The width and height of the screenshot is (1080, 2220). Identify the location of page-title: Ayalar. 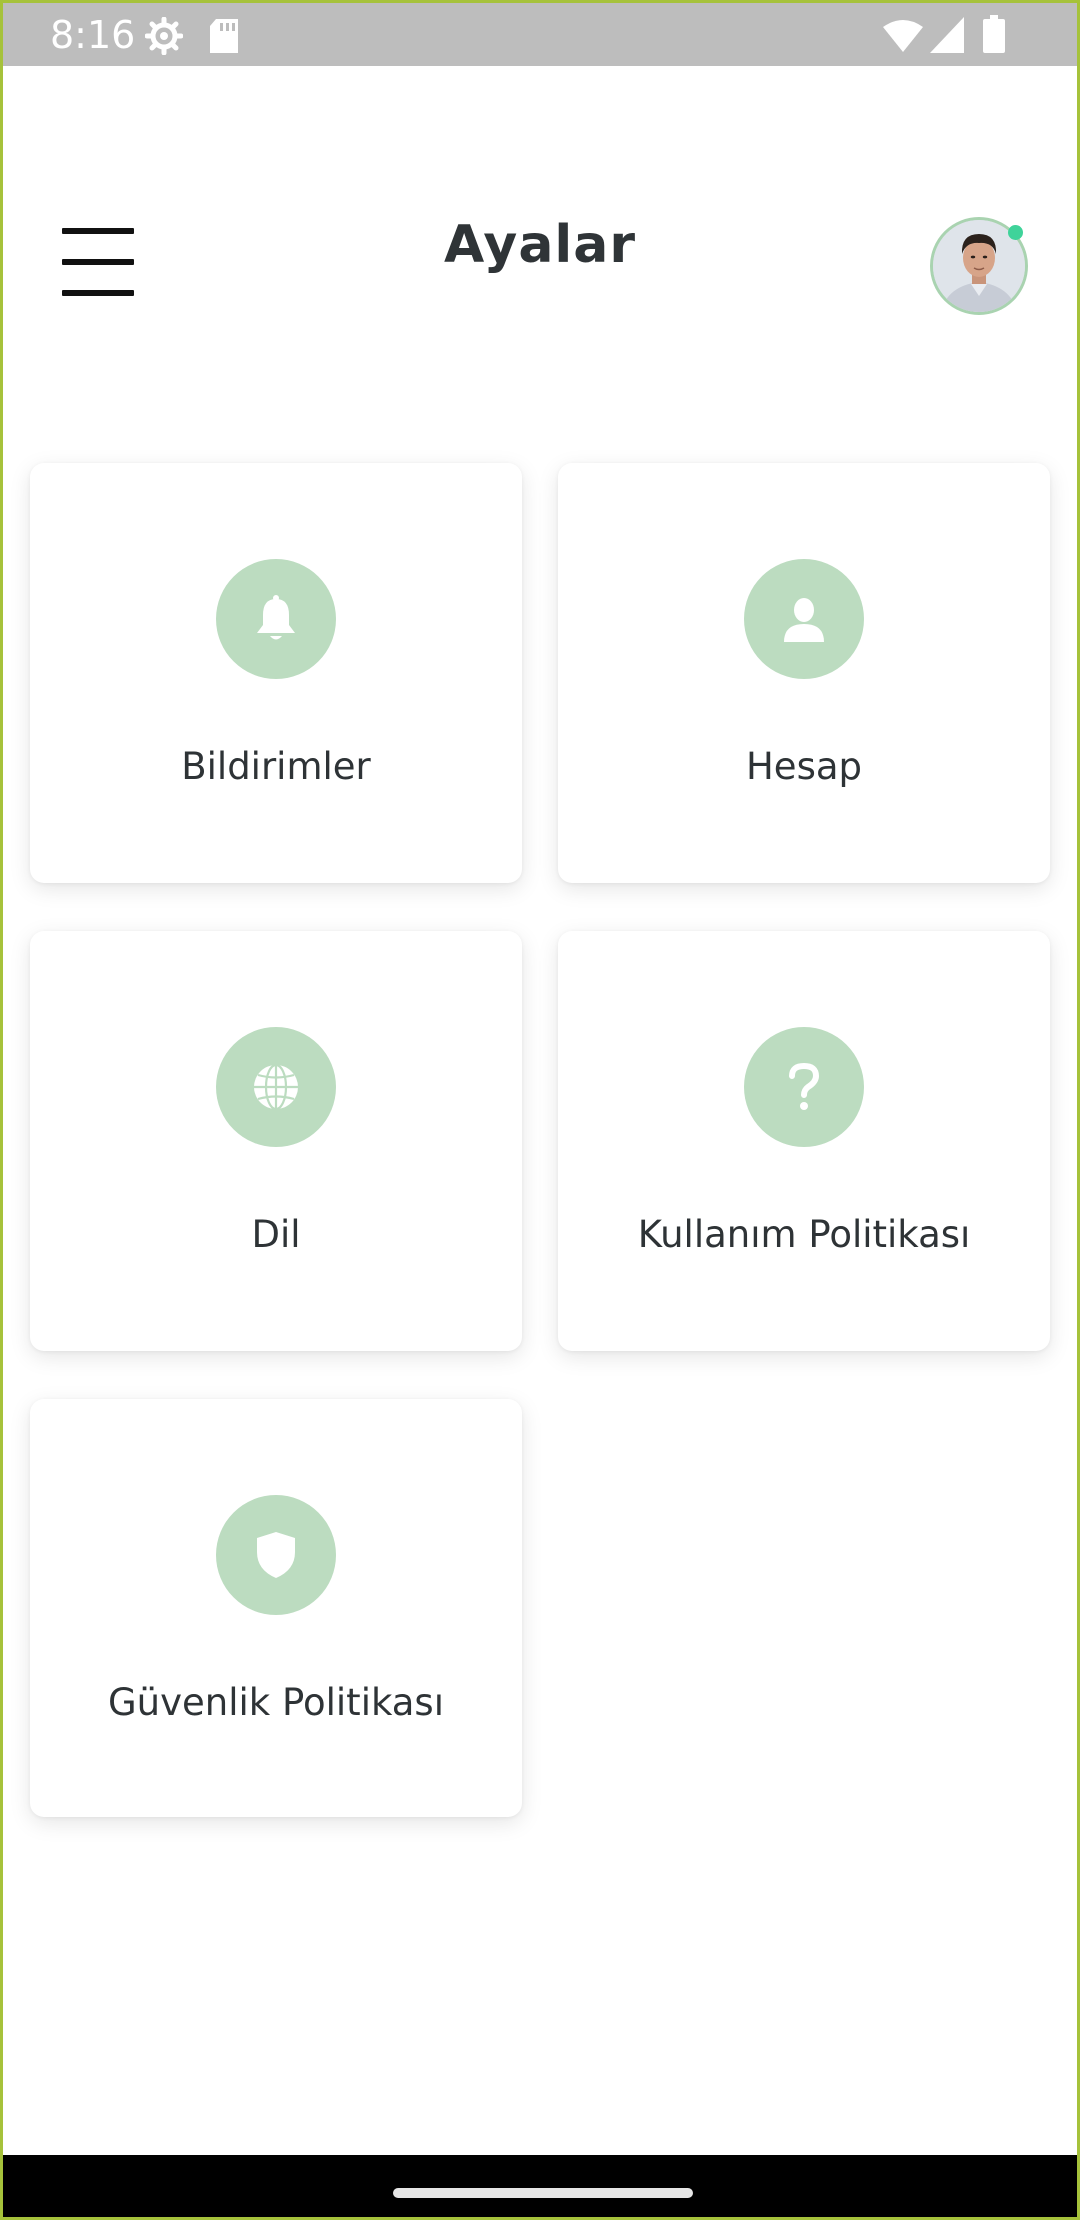
(540, 245).